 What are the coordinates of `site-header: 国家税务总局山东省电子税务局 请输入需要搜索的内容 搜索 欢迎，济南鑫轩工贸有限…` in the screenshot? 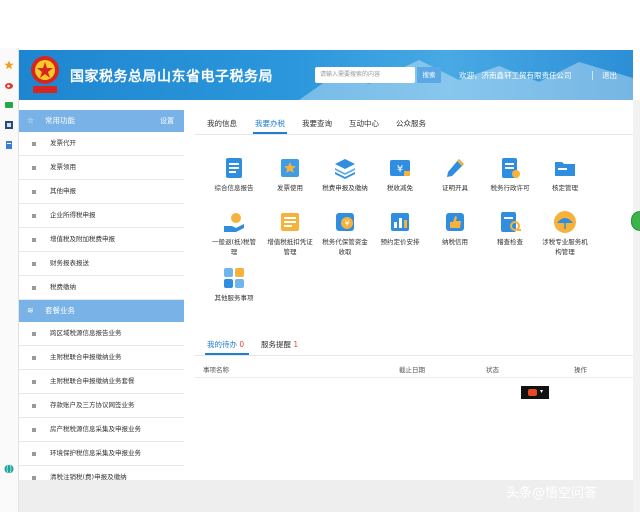 It's located at (326, 75).